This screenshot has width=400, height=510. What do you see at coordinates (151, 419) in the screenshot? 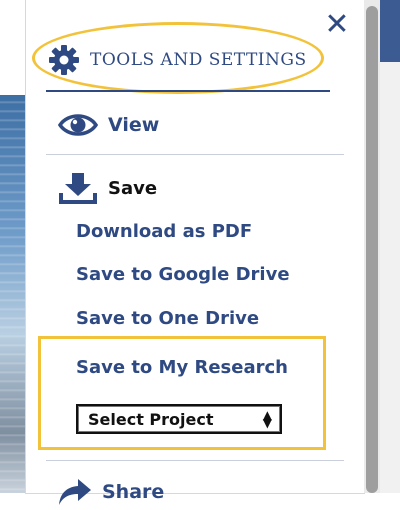
I see `project-select-value: Select Project` at bounding box center [151, 419].